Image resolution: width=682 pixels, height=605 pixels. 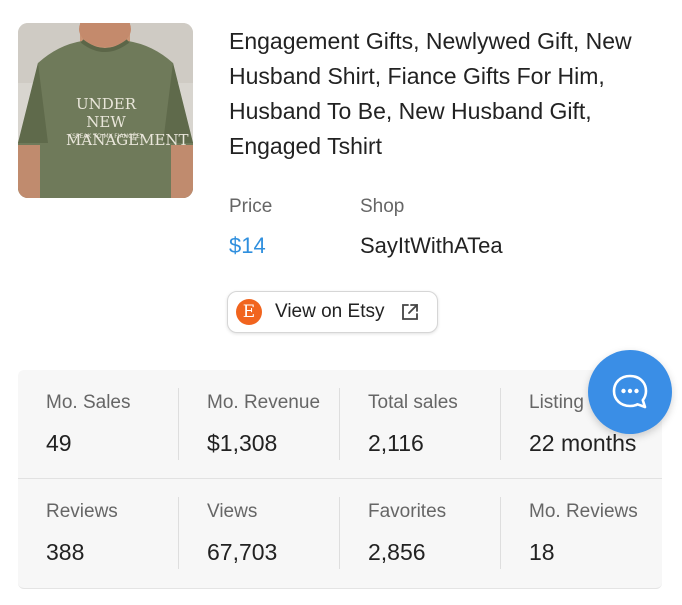 I want to click on chat-bubble-icon, so click(x=630, y=391).